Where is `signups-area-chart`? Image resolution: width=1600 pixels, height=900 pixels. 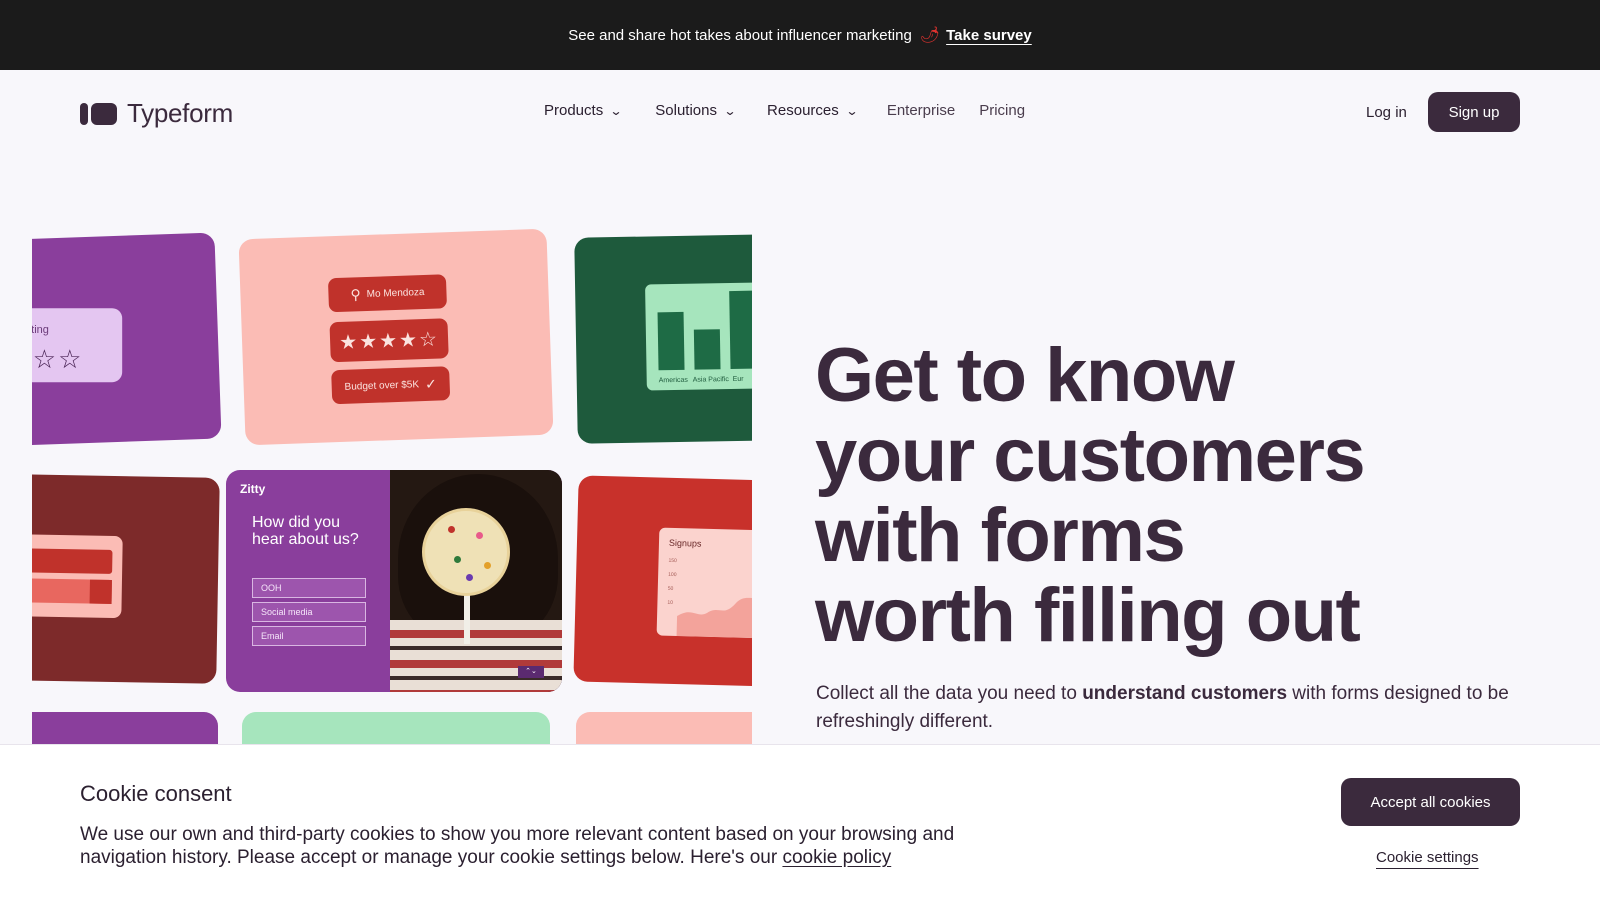 signups-area-chart is located at coordinates (714, 610).